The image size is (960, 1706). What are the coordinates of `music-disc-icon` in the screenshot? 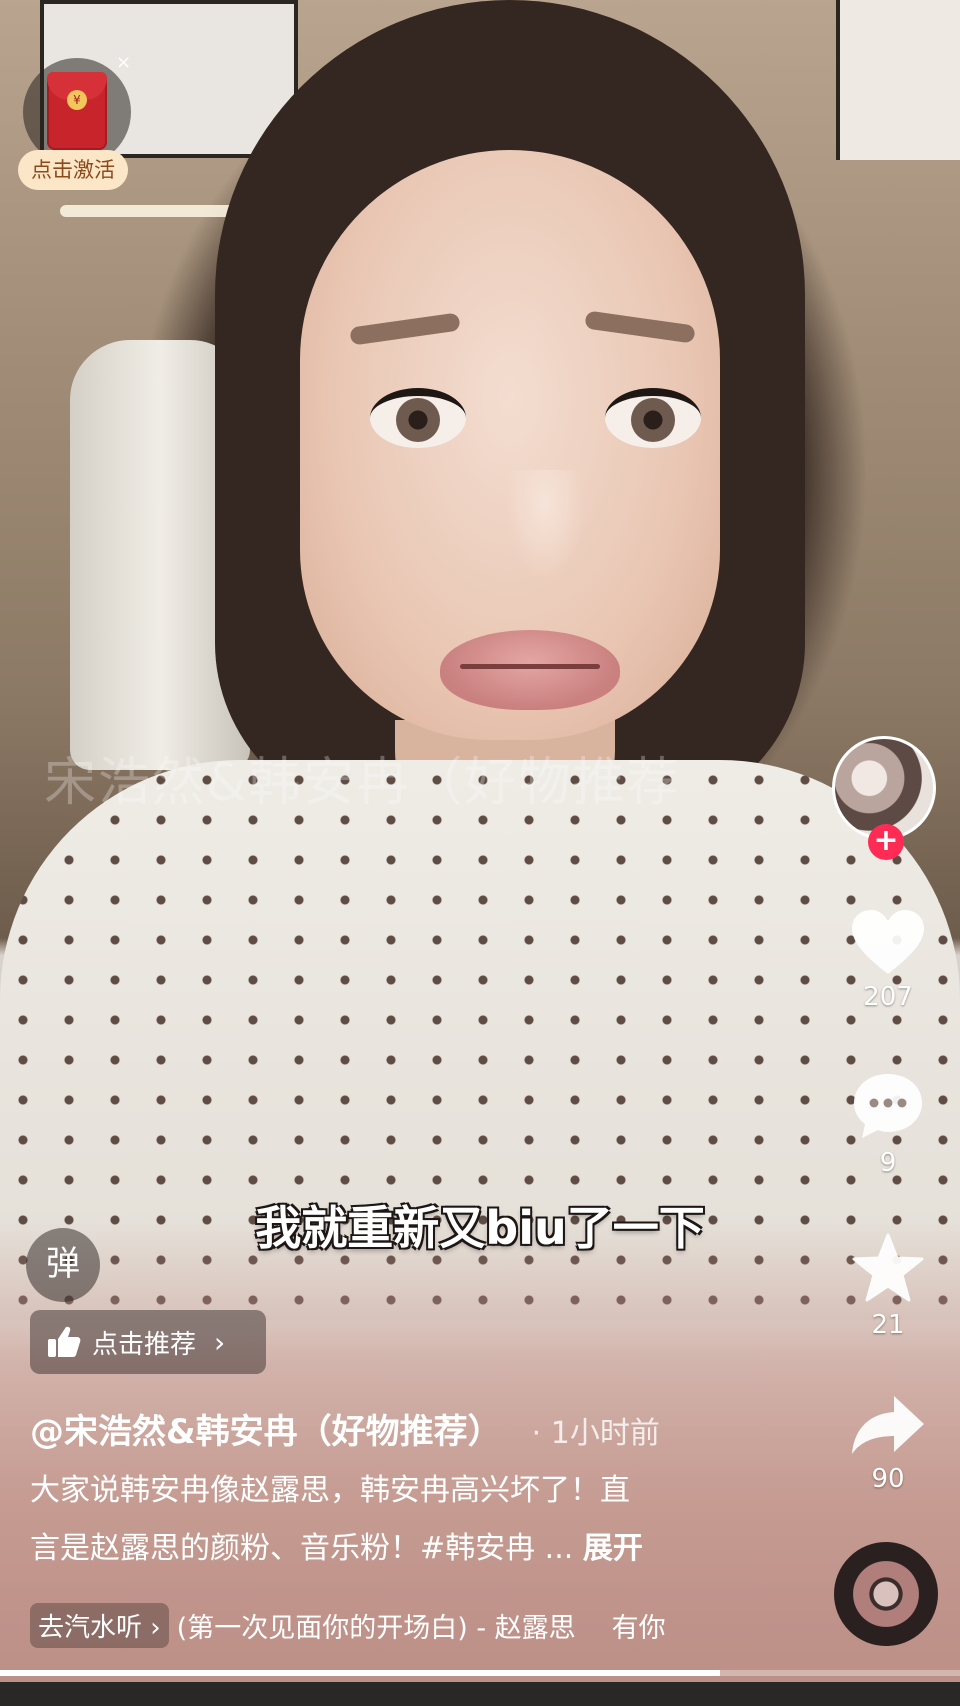 It's located at (886, 1594).